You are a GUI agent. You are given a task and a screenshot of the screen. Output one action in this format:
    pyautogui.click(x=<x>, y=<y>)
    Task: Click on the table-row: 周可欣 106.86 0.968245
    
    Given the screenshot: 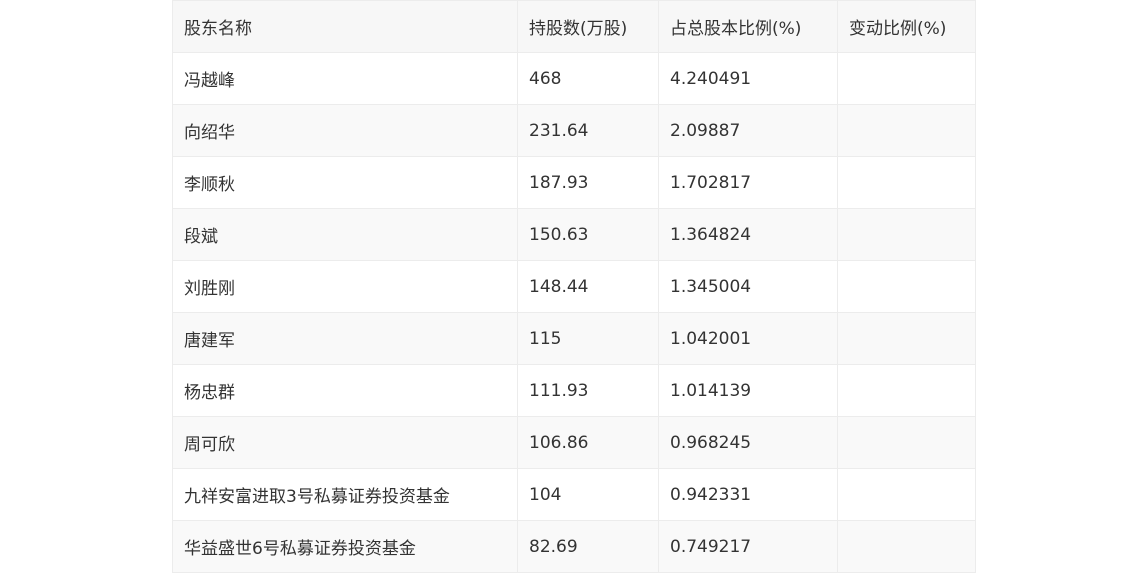 What is the action you would take?
    pyautogui.click(x=574, y=442)
    